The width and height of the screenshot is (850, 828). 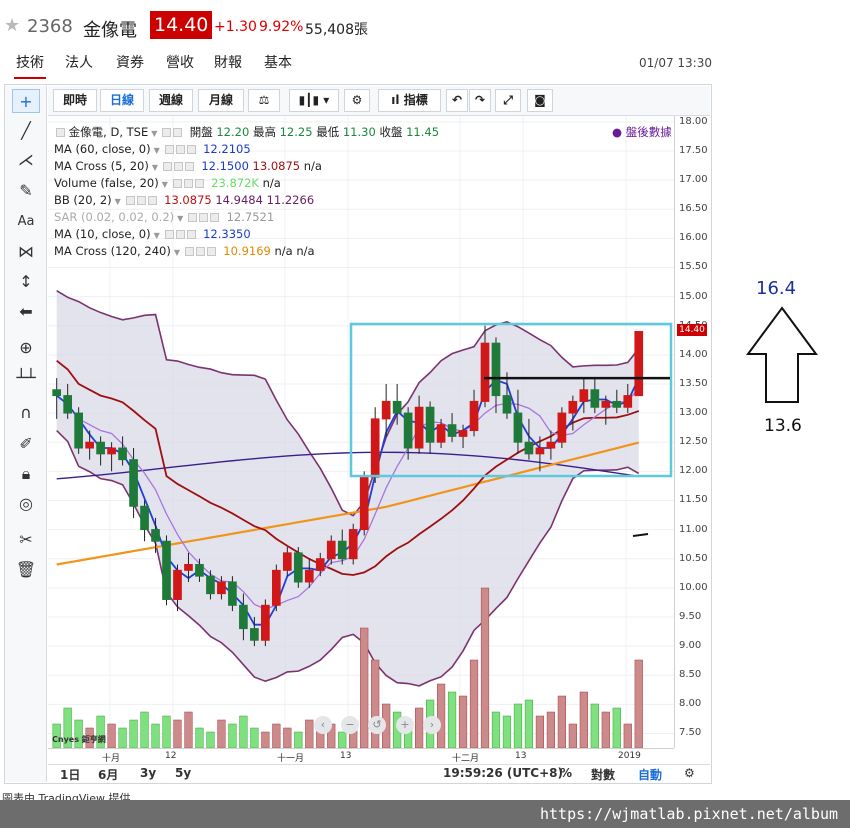 I want to click on trash-icon: 🗑︎, so click(x=26, y=570).